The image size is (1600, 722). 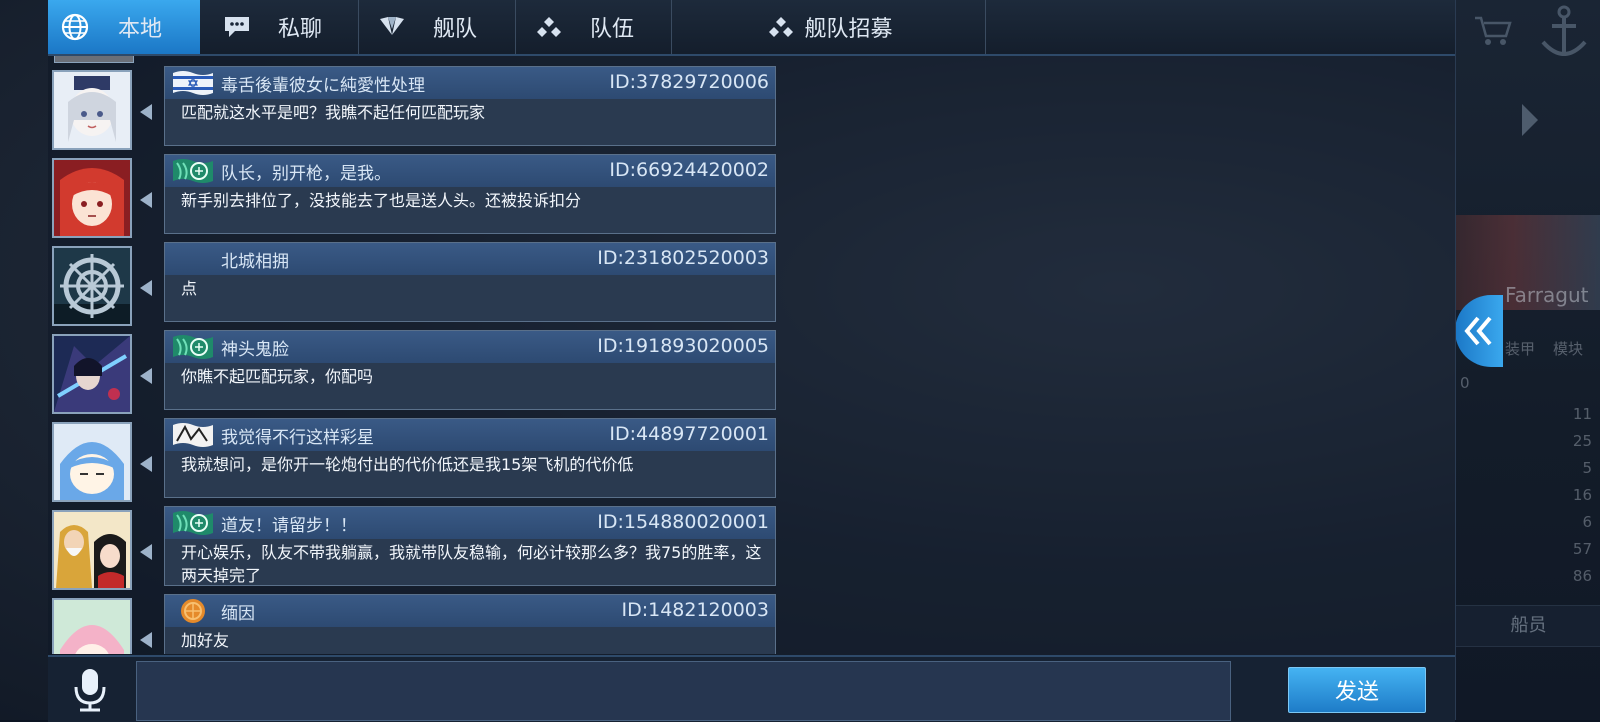 I want to click on sender-id: ID:66924420002, so click(x=689, y=170).